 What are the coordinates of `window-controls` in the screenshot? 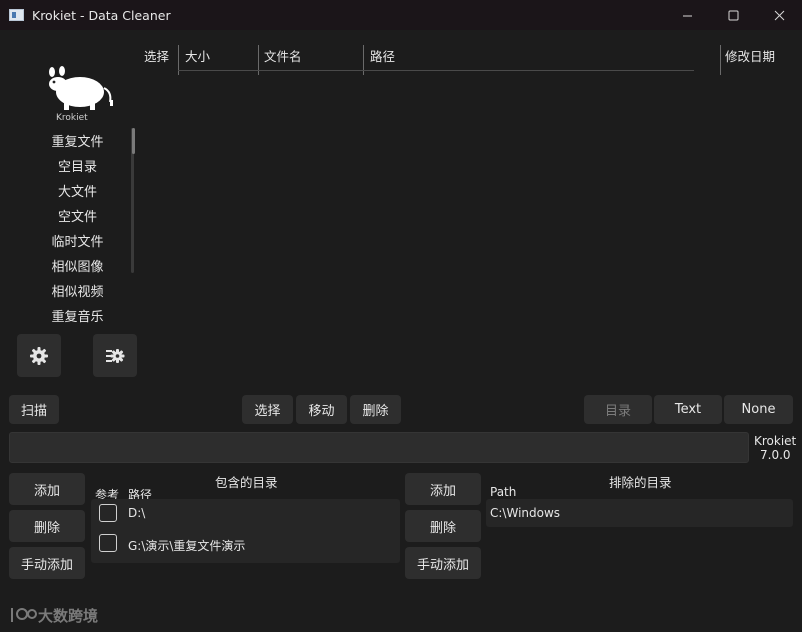 It's located at (733, 15).